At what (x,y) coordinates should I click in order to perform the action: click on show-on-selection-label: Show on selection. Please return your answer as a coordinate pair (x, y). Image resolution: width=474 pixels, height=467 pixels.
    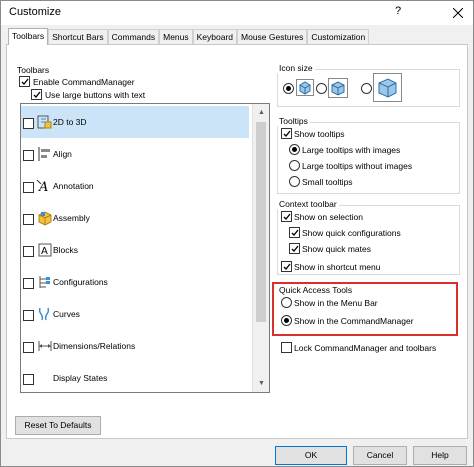
    Looking at the image, I should click on (328, 217).